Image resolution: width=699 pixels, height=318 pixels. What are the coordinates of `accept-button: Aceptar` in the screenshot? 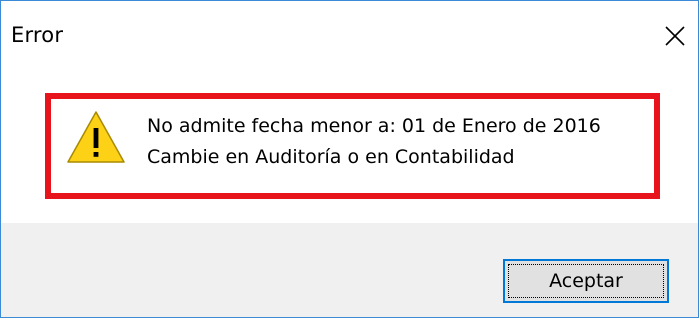 It's located at (586, 281).